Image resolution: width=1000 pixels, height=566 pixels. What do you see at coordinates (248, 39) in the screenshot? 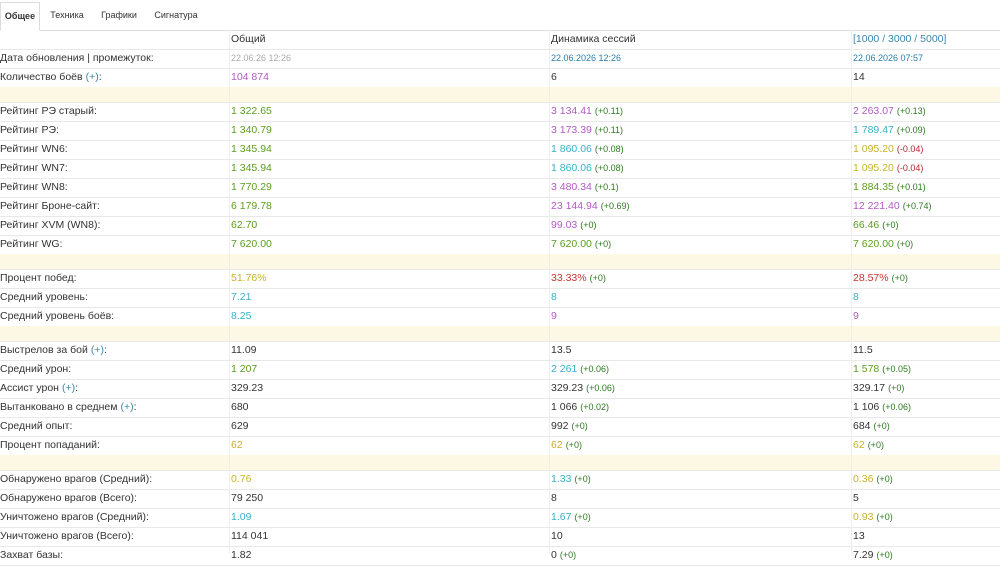
I see `column-header-1: Общий` at bounding box center [248, 39].